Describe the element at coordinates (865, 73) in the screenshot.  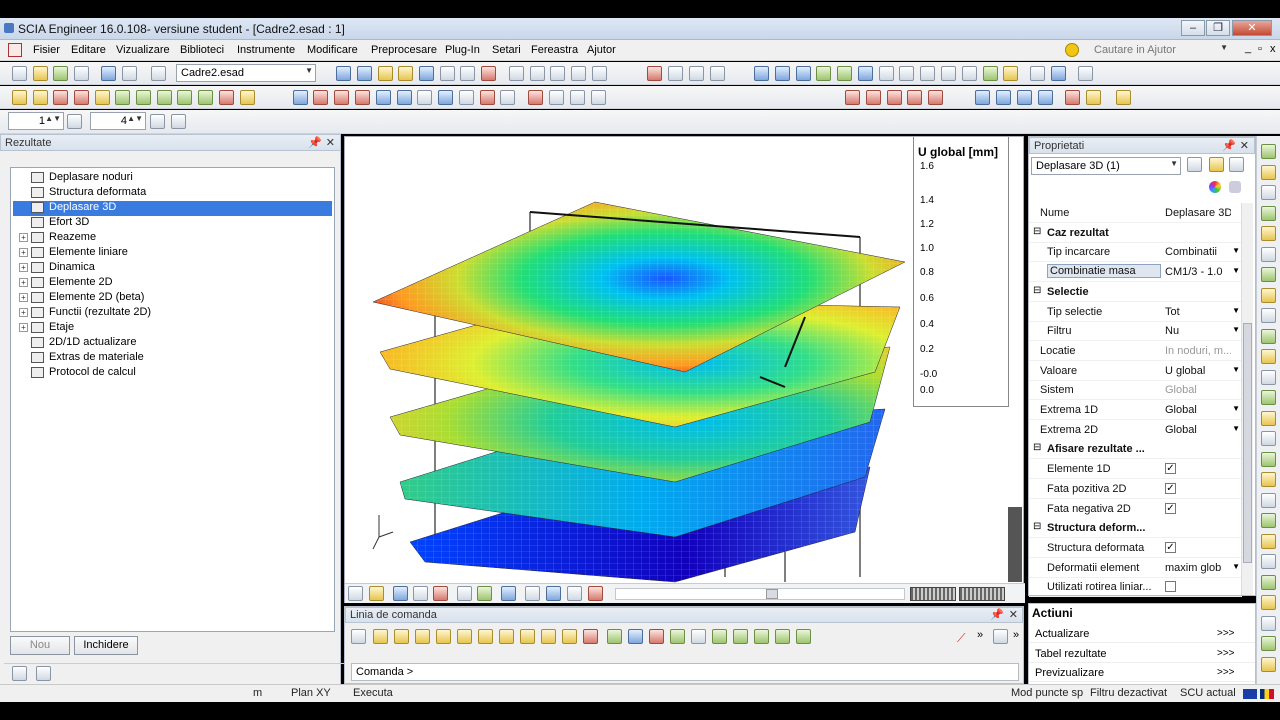
I see `axes-icon` at that location.